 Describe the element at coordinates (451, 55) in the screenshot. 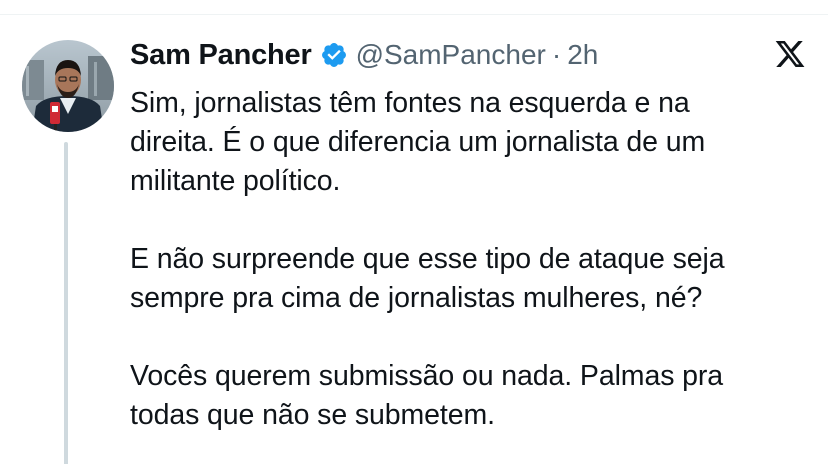

I see `handle: @SamPancher` at that location.